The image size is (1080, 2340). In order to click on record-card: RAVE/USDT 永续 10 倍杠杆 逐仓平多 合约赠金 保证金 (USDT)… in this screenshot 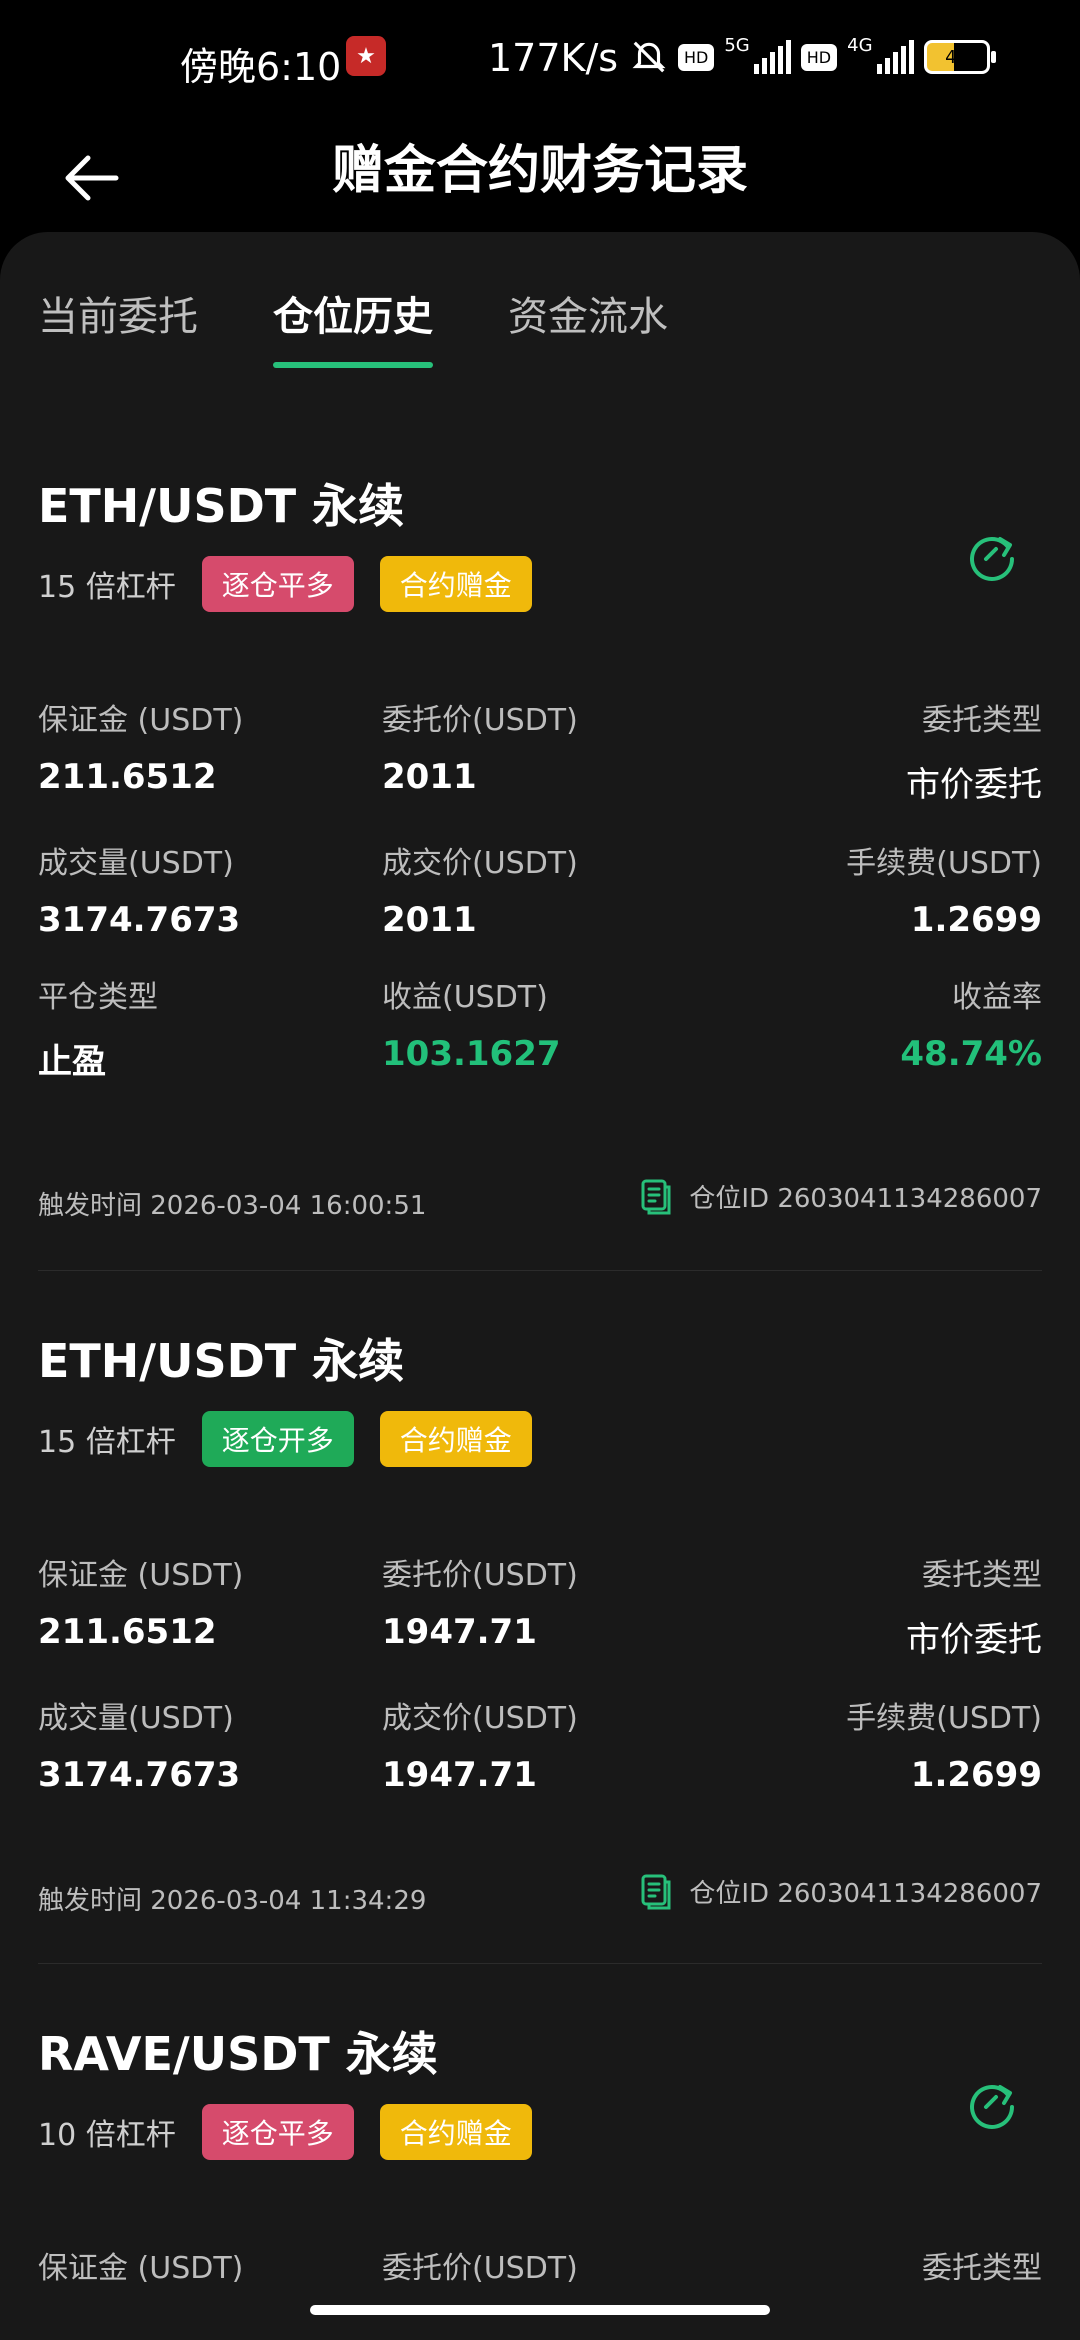, I will do `click(540, 2152)`.